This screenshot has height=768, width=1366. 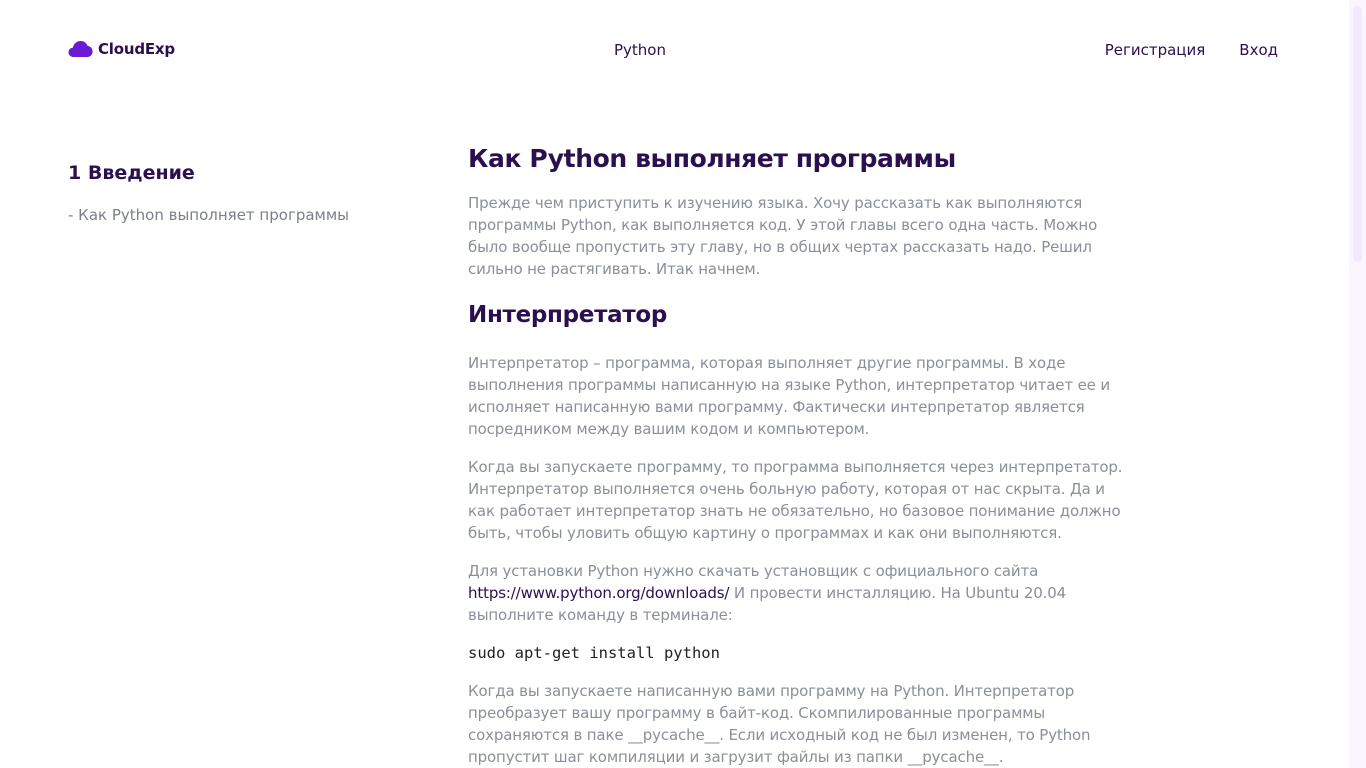 I want to click on sidebar-section-title: 1 Введение, so click(x=131, y=173).